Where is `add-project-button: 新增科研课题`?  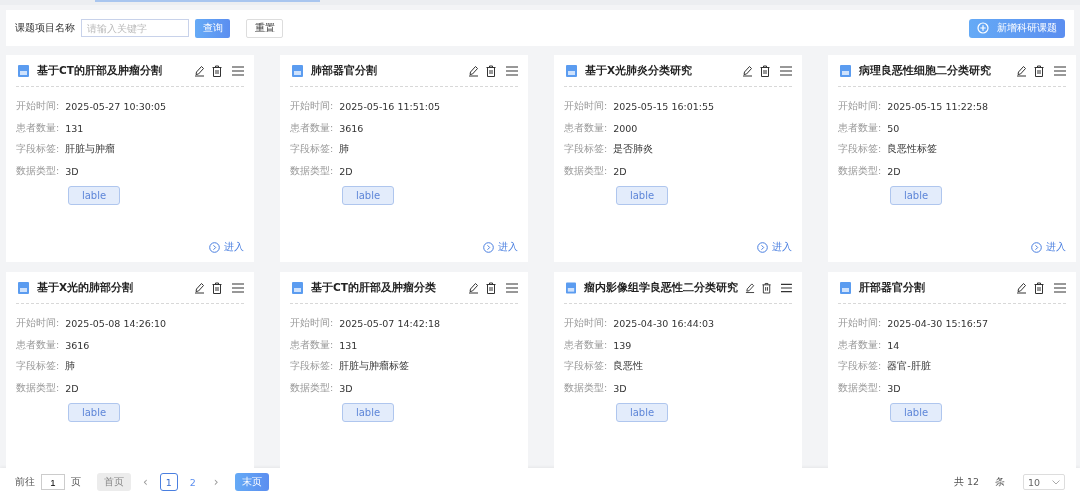
add-project-button: 新增科研课题 is located at coordinates (1017, 28).